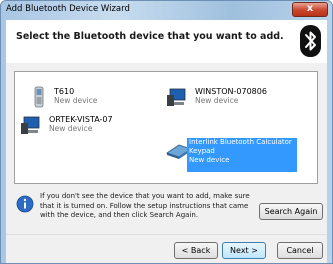  I want to click on back-button: < Back, so click(196, 250).